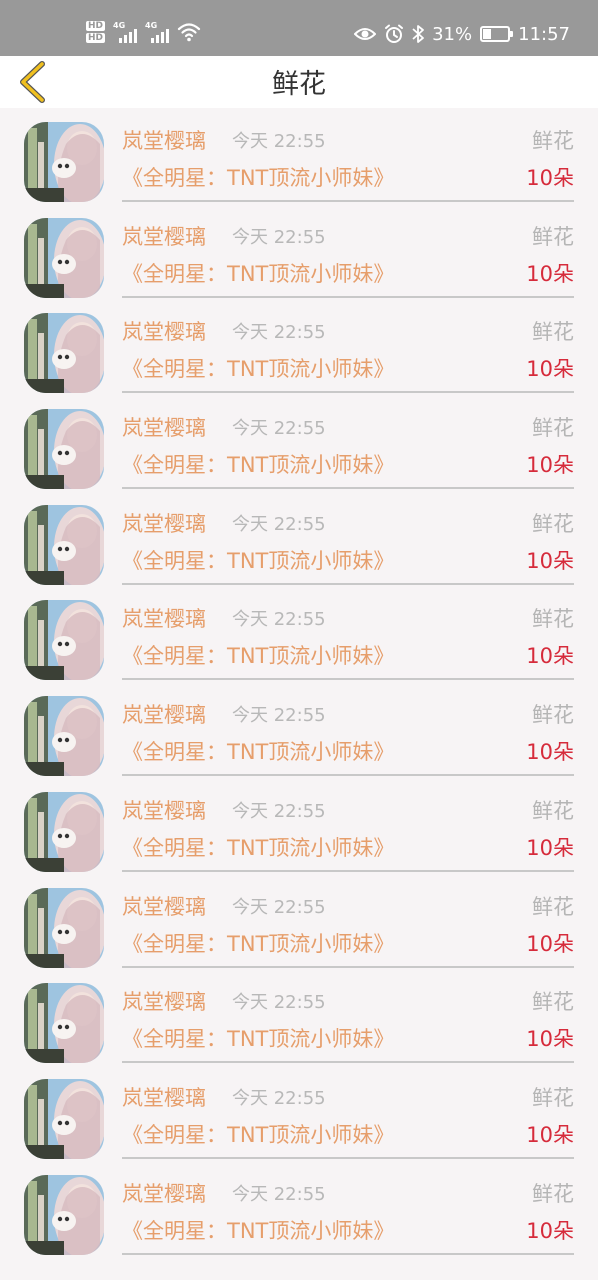 The height and width of the screenshot is (1280, 598). Describe the element at coordinates (96, 38) in the screenshot. I see `hd-label-2: HD` at that location.